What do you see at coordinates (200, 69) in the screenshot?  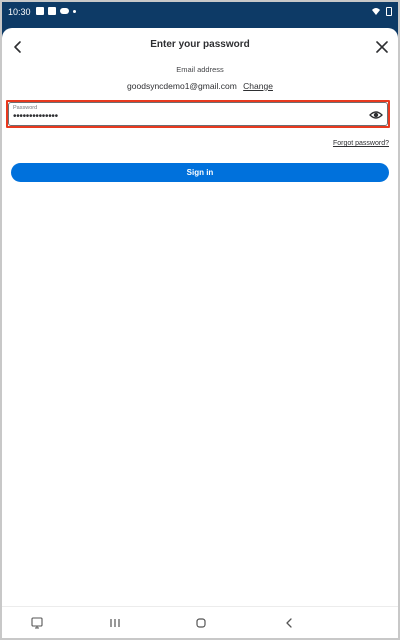 I see `email-label: Email address` at bounding box center [200, 69].